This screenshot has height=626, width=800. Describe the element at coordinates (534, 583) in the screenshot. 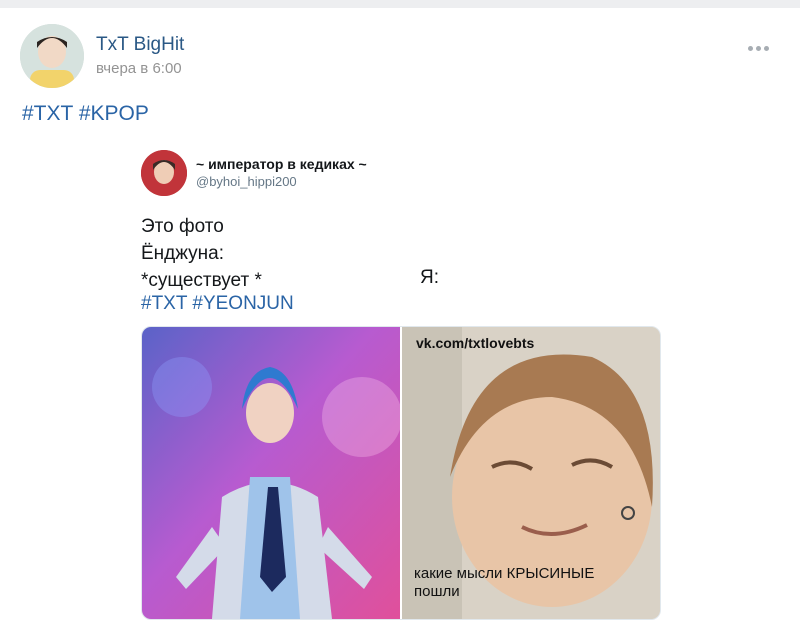

I see `meme-caption: какие мысли КРЫСИНЫЕ пошли` at that location.